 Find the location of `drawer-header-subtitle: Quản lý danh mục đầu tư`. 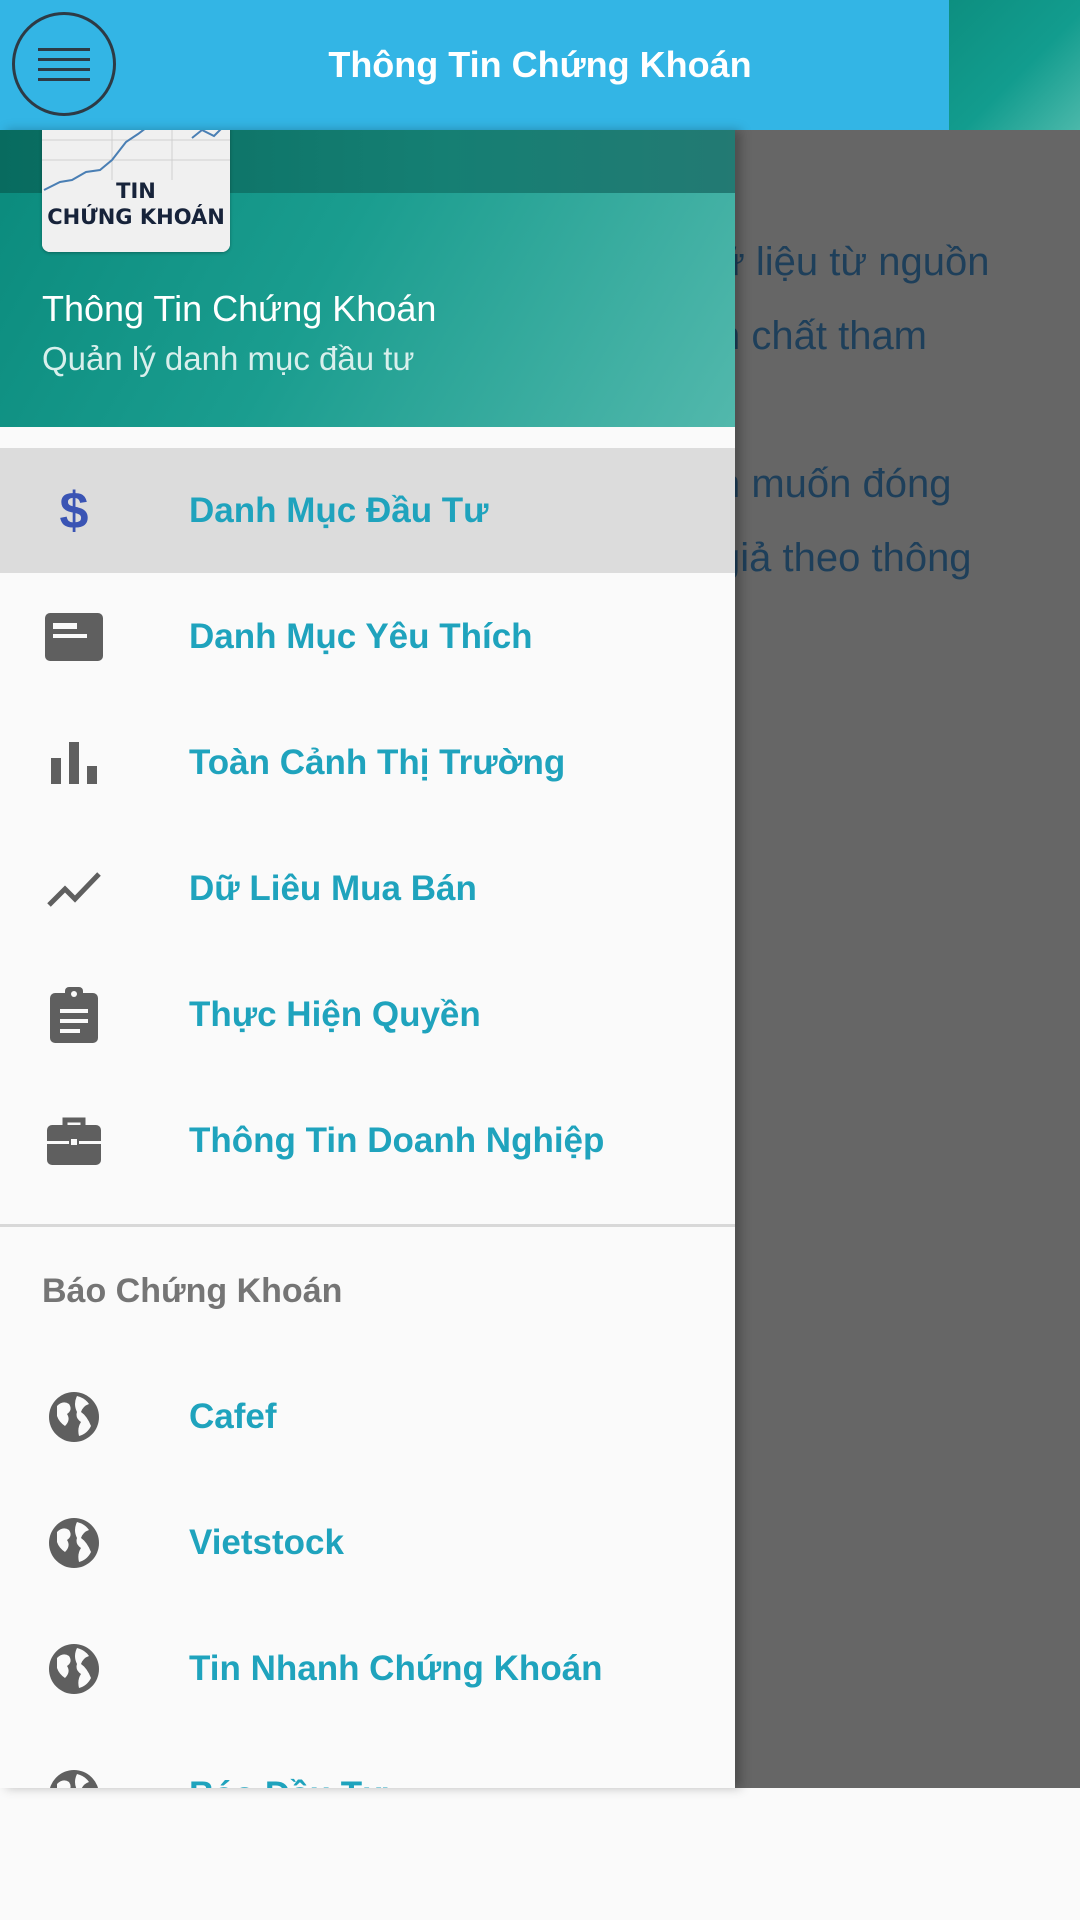

drawer-header-subtitle: Quản lý danh mục đầu tư is located at coordinates (228, 358).